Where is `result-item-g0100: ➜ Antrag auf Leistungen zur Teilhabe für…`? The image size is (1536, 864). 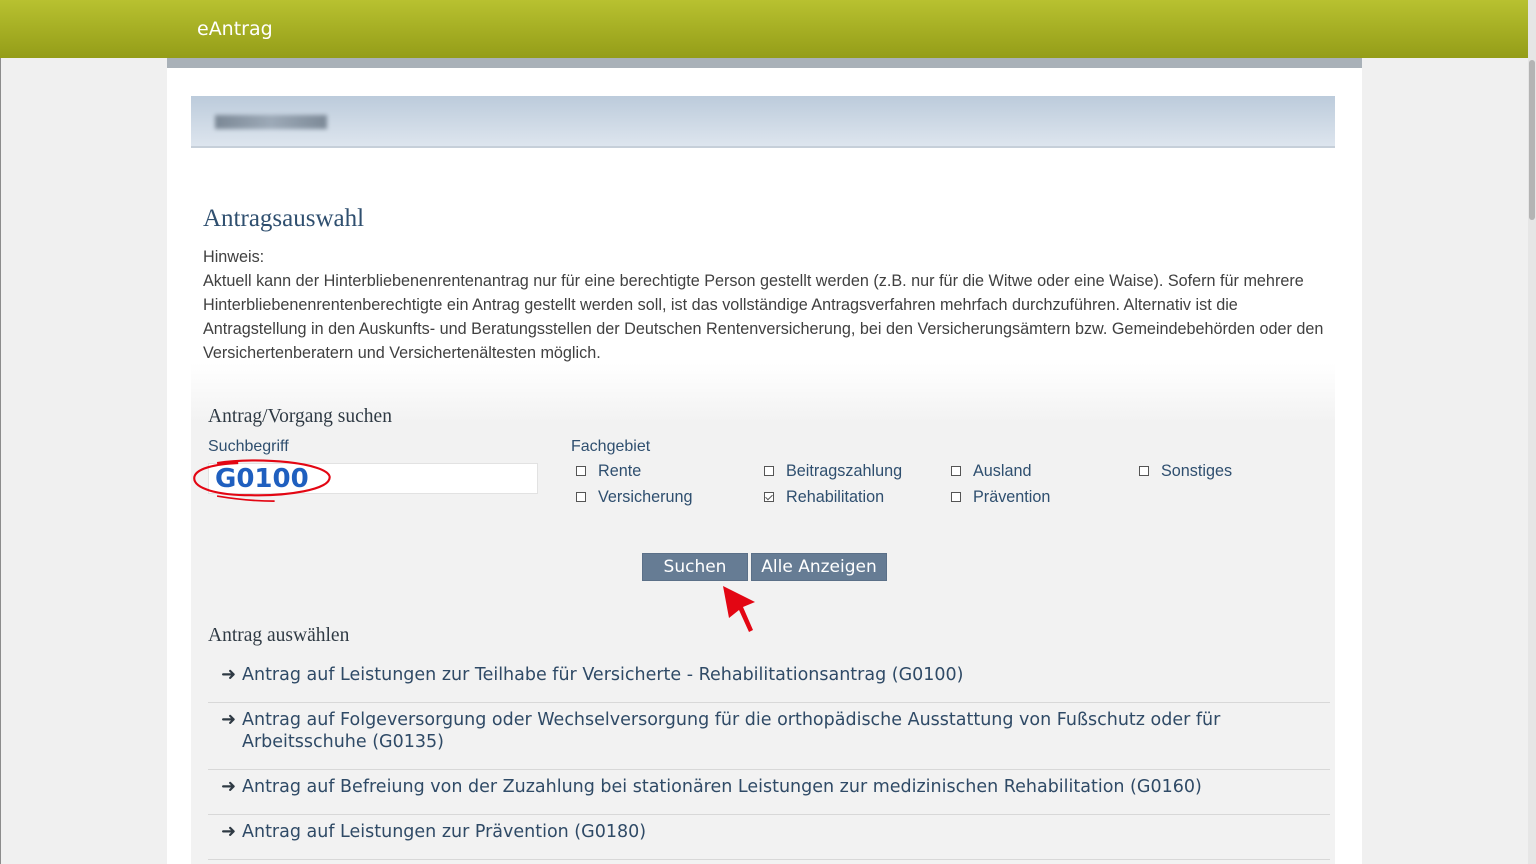
result-item-g0100: ➜ Antrag auf Leistungen zur Teilhabe für… is located at coordinates (769, 683).